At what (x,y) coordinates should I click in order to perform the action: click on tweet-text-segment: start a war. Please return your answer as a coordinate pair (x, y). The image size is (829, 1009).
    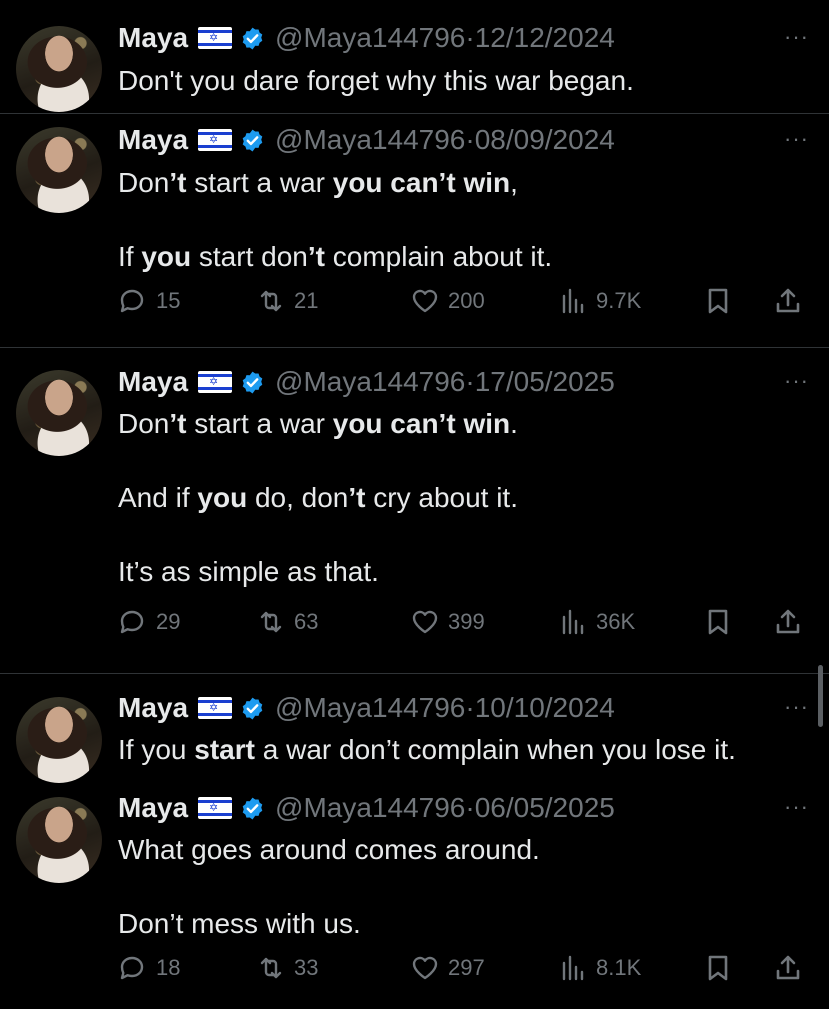
    Looking at the image, I should click on (259, 182).